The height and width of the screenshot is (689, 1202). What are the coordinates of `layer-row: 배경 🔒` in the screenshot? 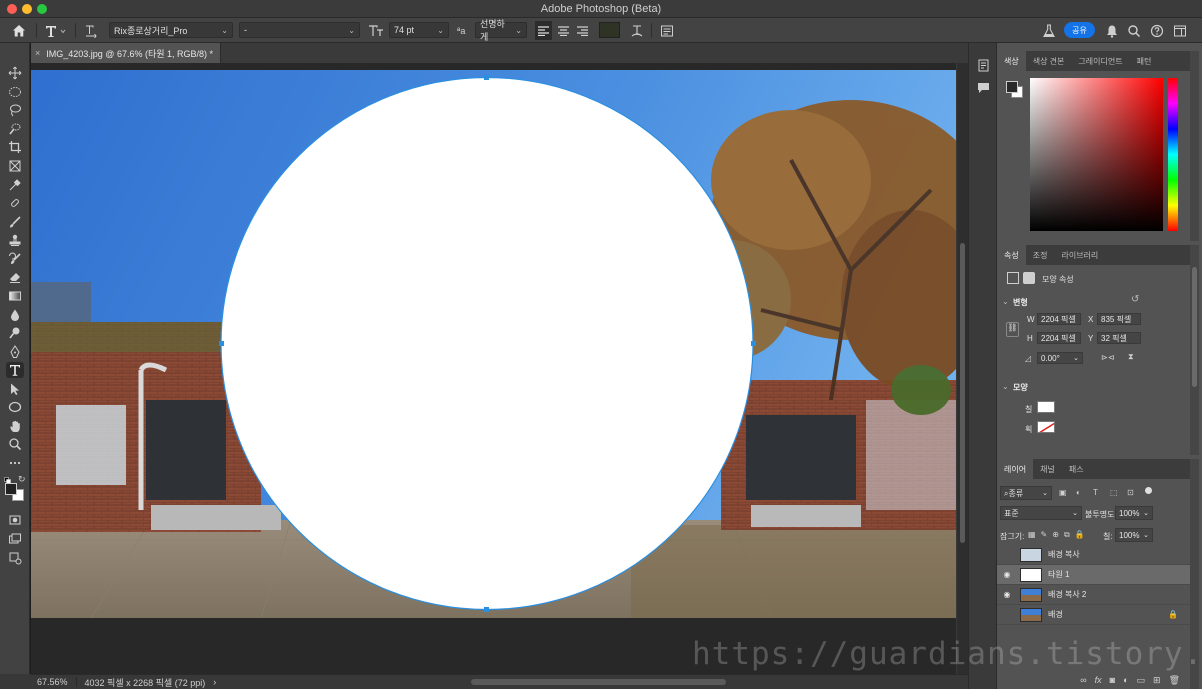 It's located at (1093, 615).